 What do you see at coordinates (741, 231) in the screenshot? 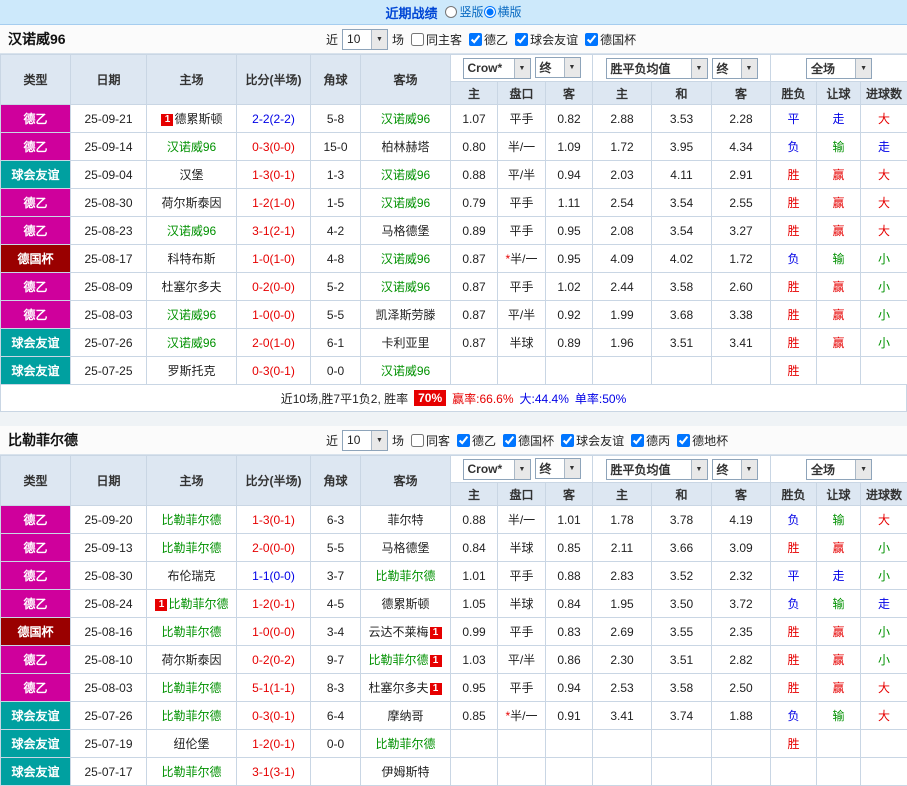
I see `europe-away-cell: 3.27` at bounding box center [741, 231].